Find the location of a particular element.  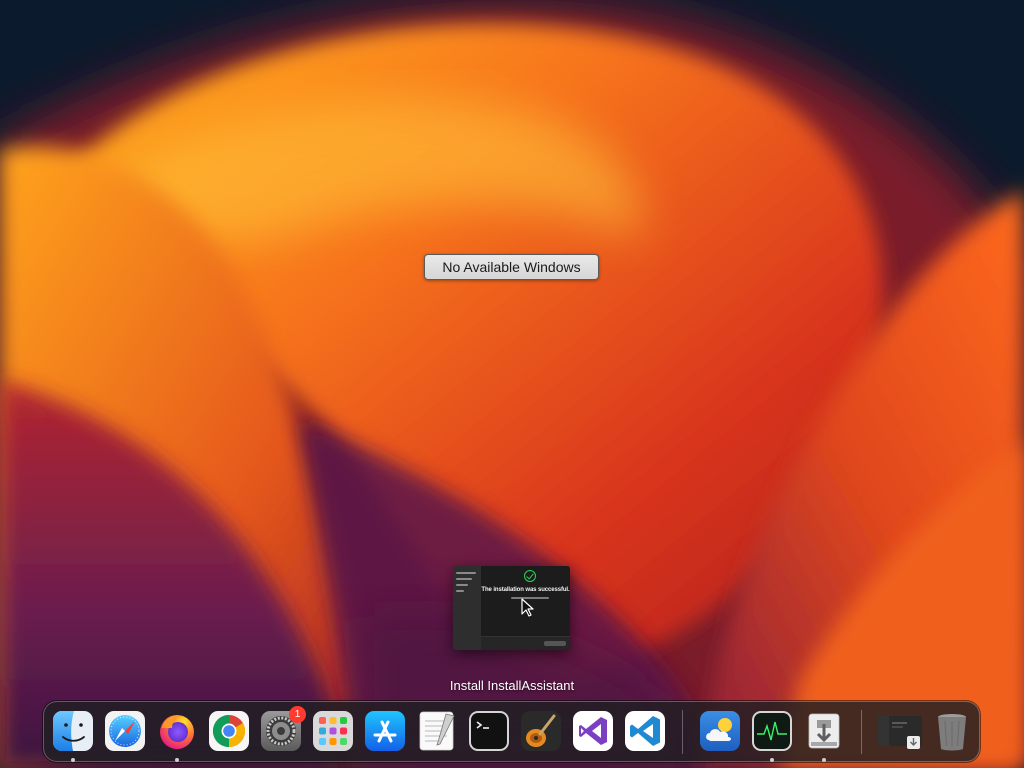

installation-success-message: The installation was successful. is located at coordinates (525, 590).